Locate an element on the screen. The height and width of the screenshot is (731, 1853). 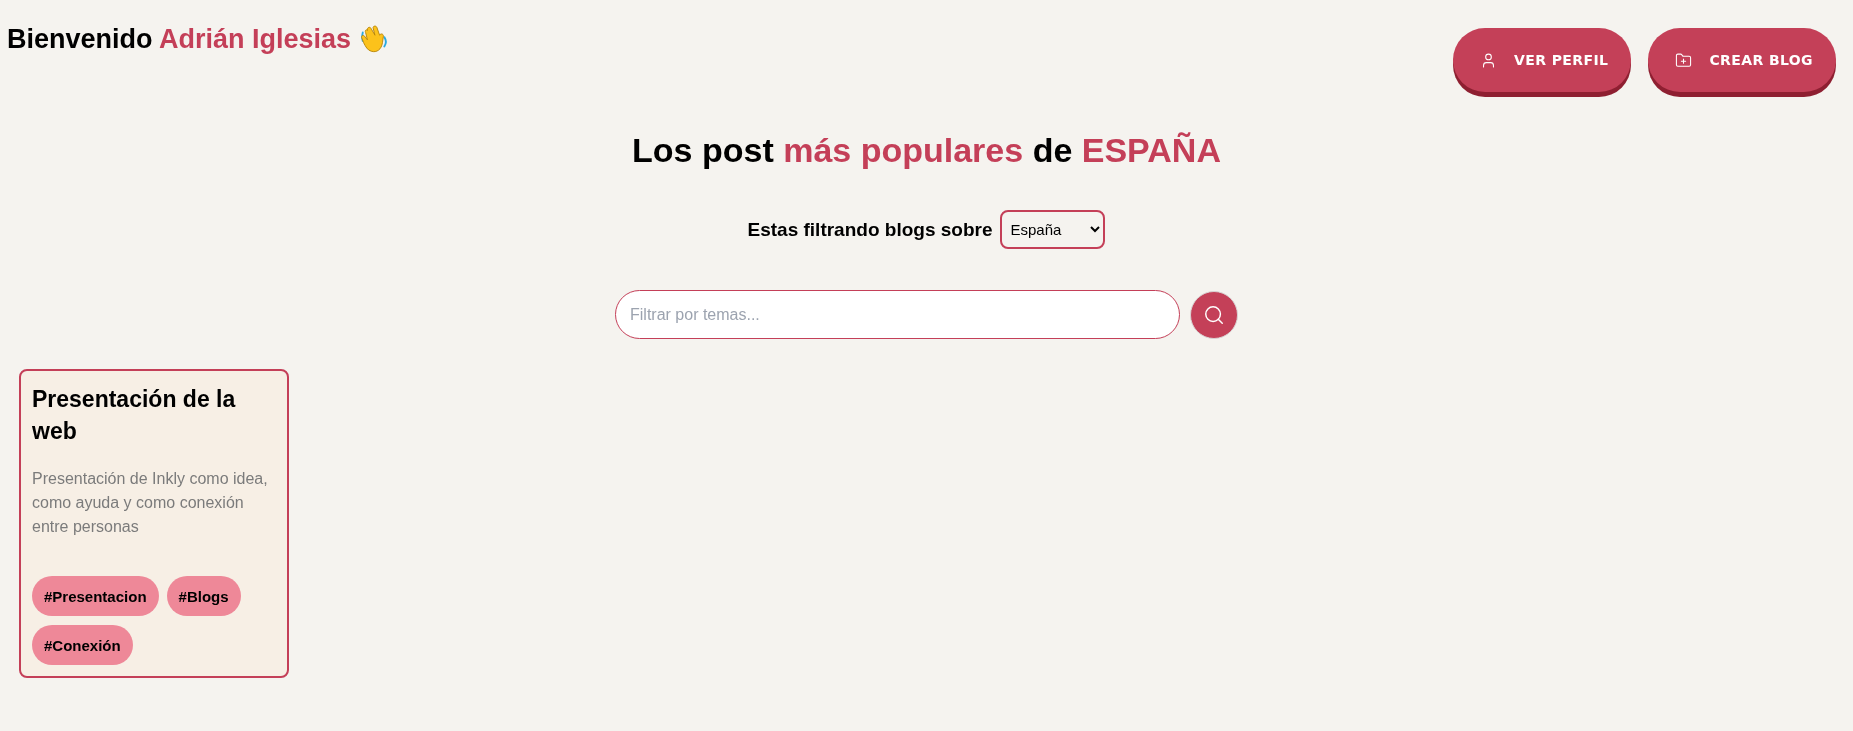
search-icon is located at coordinates (1214, 314).